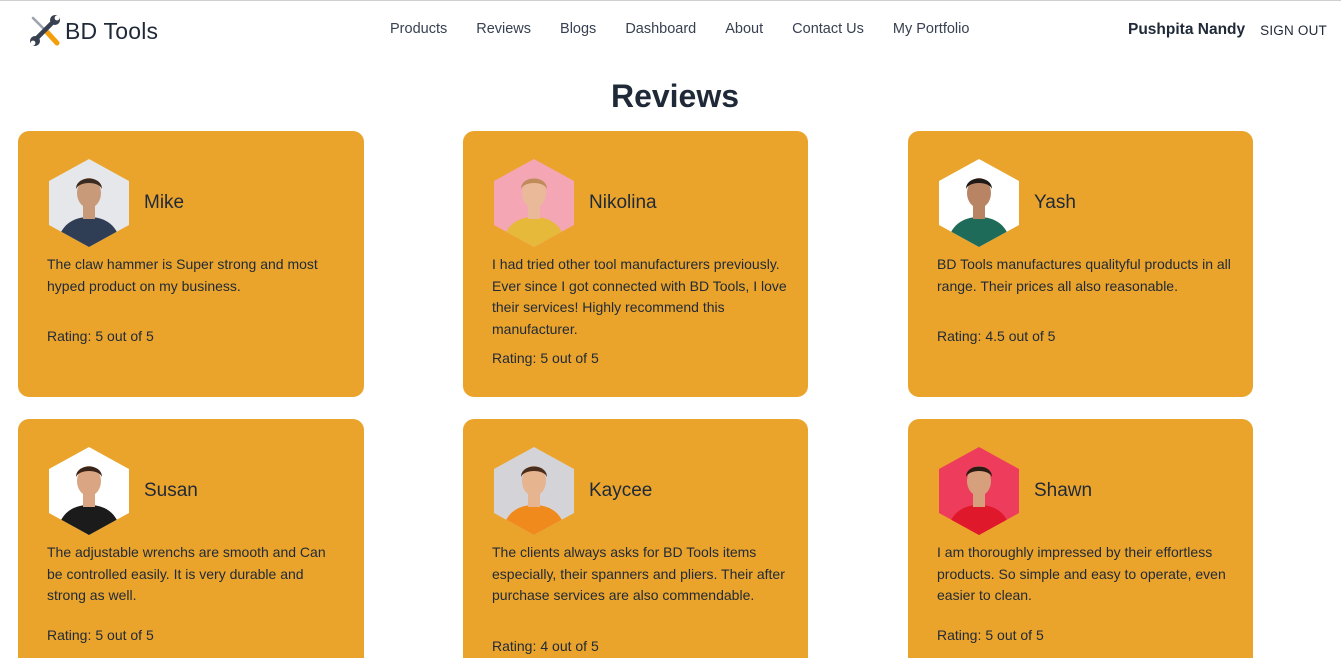  I want to click on nav-link-my-portfolio: My Portfolio, so click(931, 29).